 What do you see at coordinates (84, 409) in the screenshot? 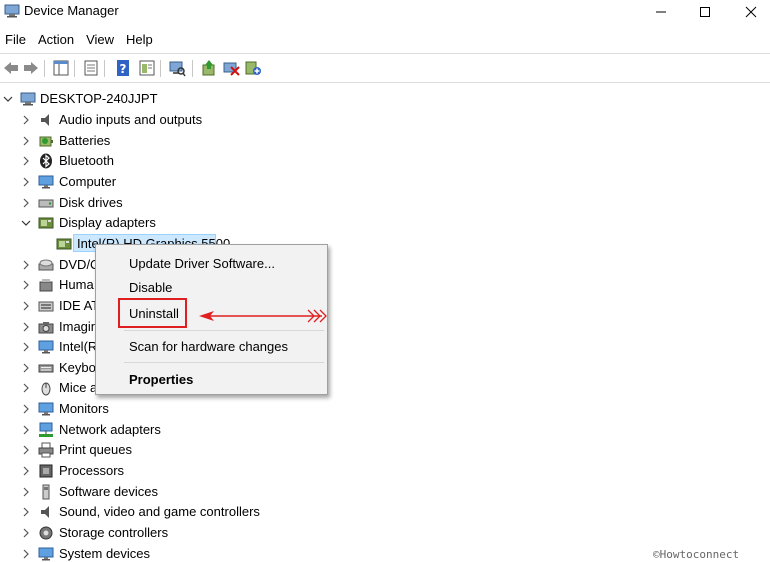
I see `tree-item-label: Monitors` at bounding box center [84, 409].